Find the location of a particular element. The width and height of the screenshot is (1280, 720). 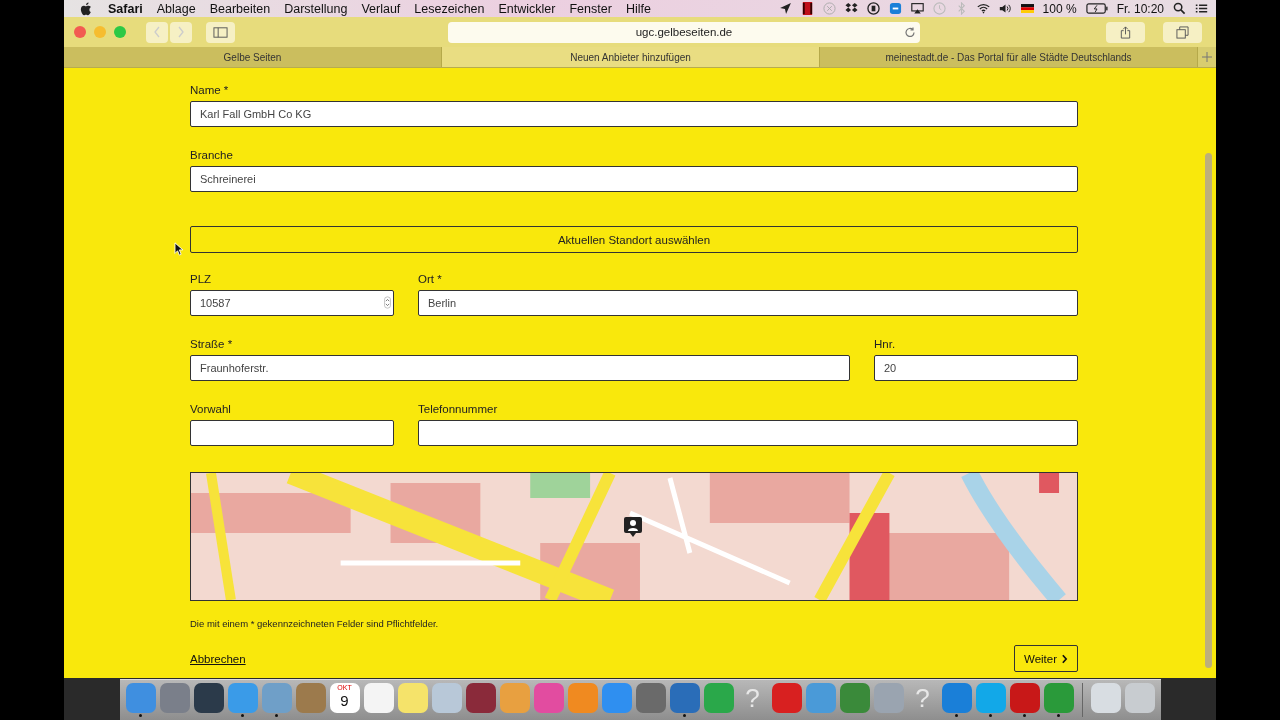

speaker-icon is located at coordinates (1005, 8).